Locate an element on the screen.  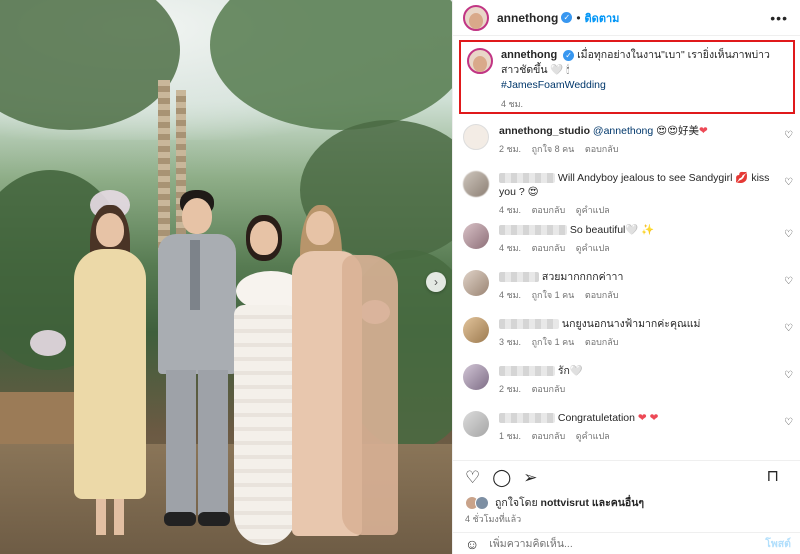
post-comment-button: โพสต์ is located at coordinates (778, 543).